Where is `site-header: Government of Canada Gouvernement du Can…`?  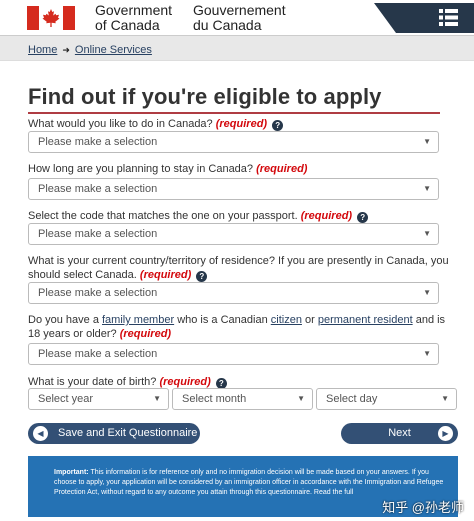
site-header: Government of Canada Gouvernement du Can… is located at coordinates (237, 18).